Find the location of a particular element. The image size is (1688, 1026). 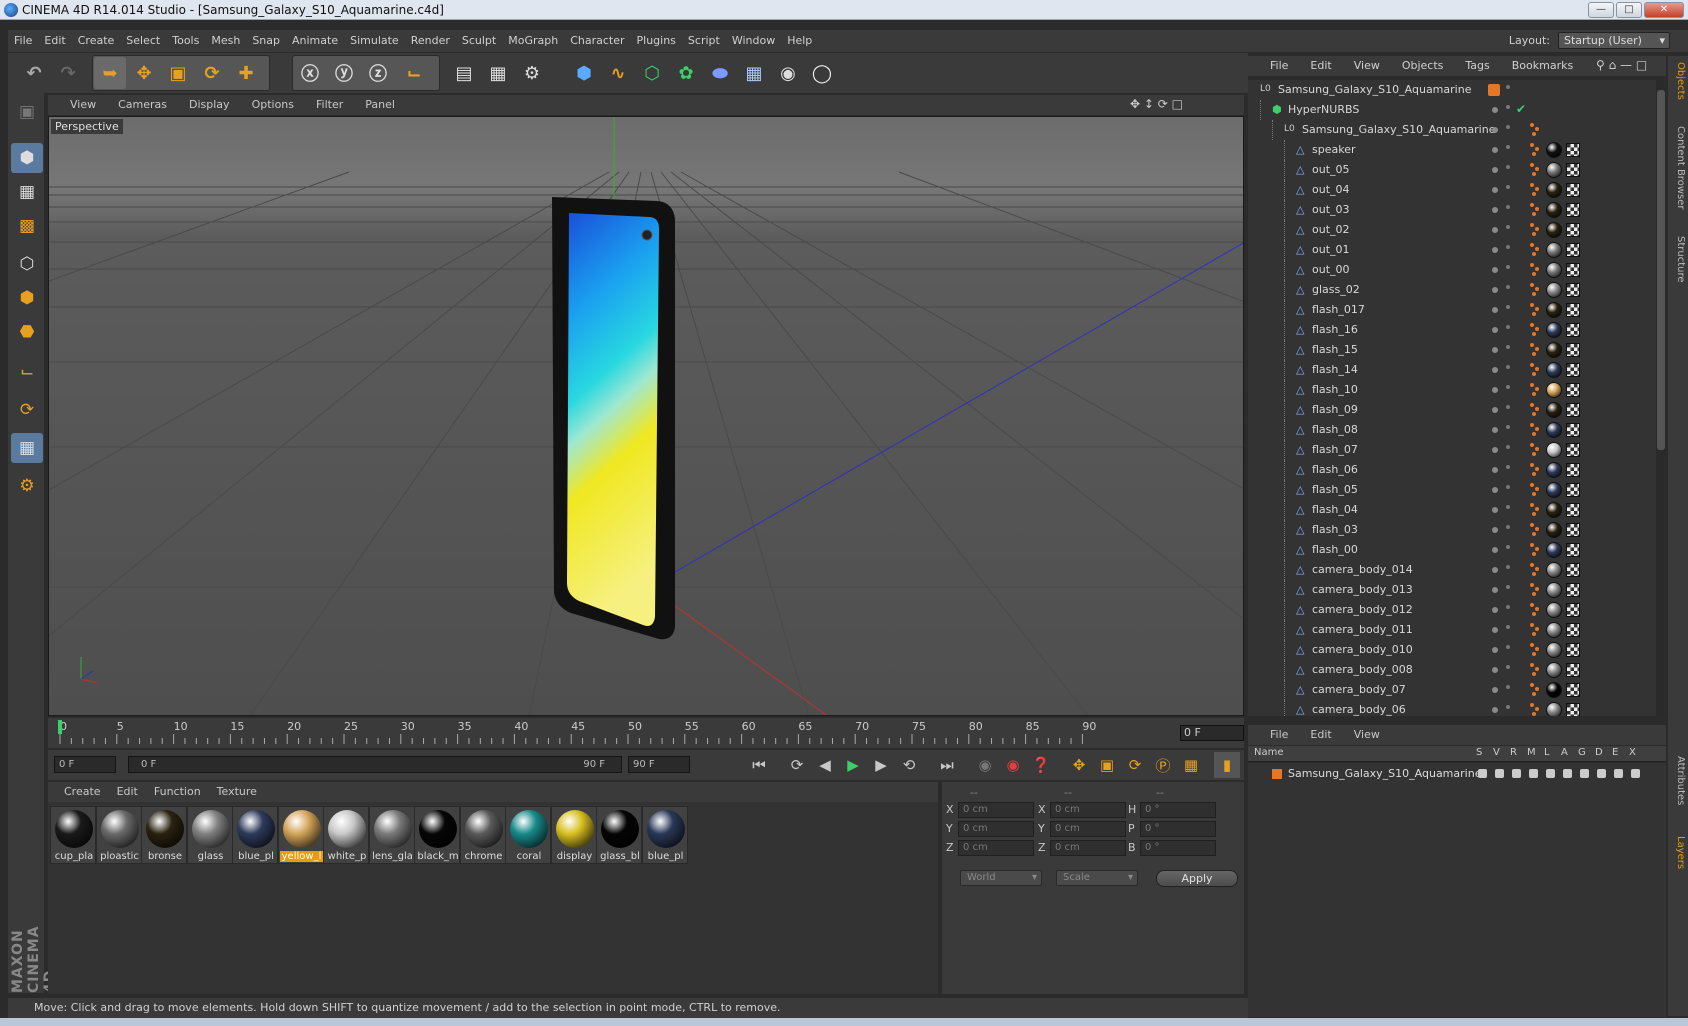

frame-range-slider: 0 F 90 F is located at coordinates (375, 764).